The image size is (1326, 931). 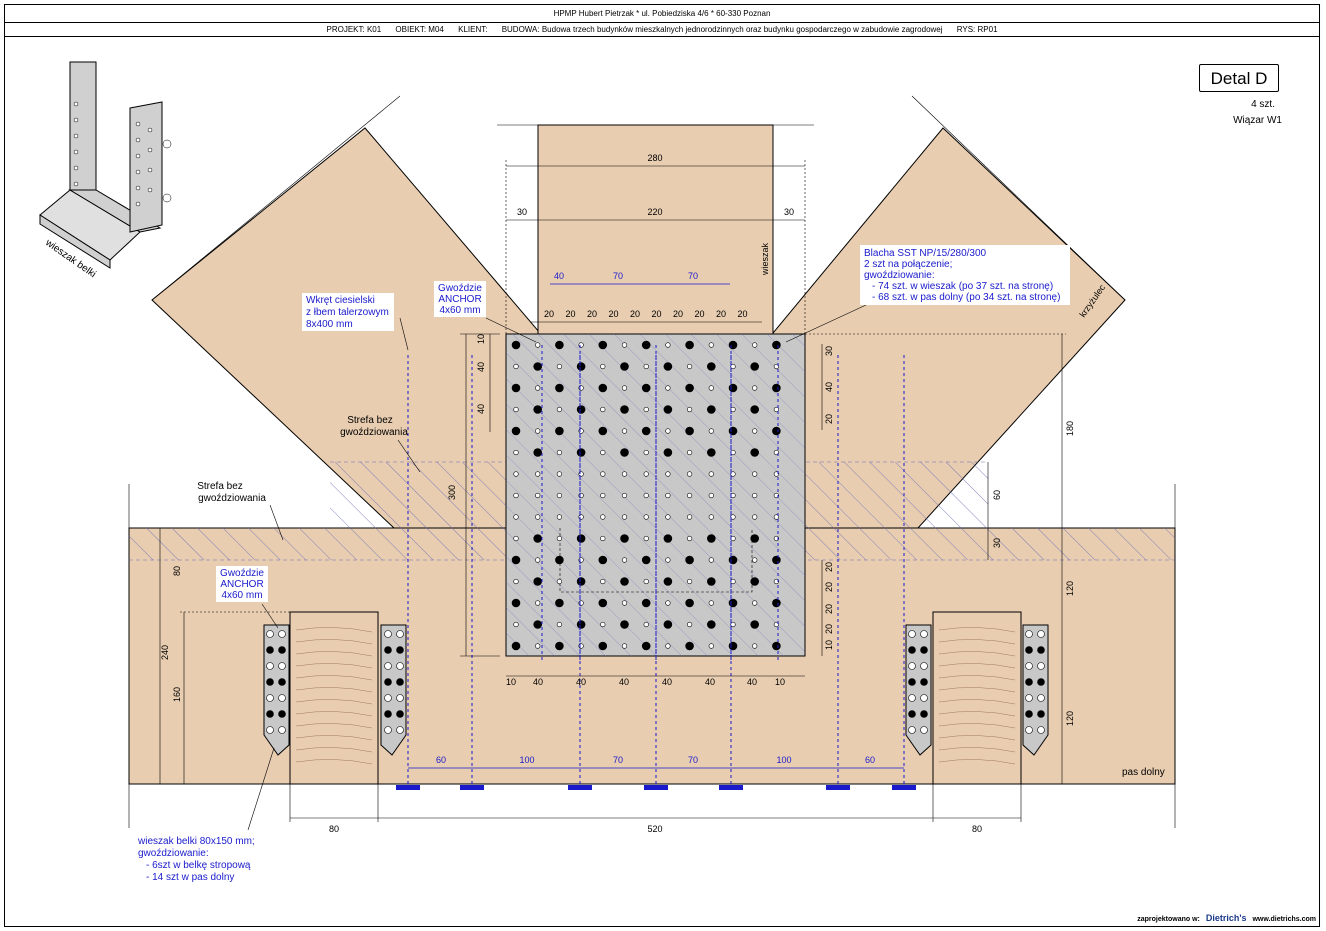 I want to click on gwozdzie-left-line2: ANCHOR, so click(x=241, y=584).